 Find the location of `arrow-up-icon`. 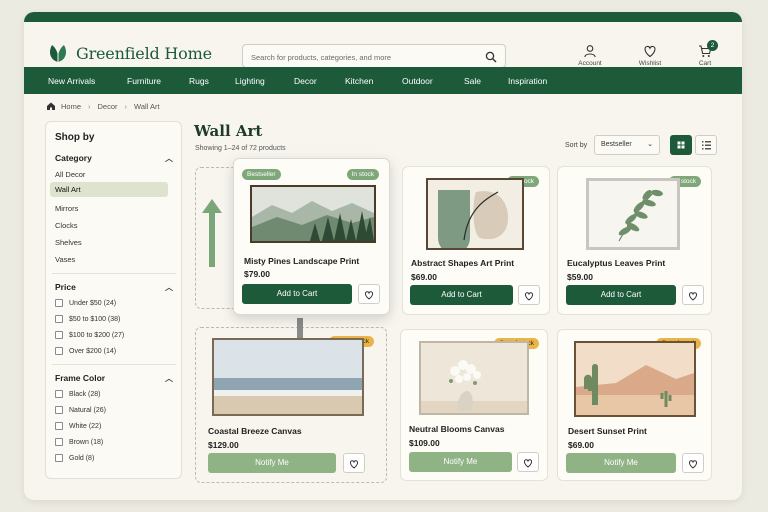

arrow-up-icon is located at coordinates (212, 233).